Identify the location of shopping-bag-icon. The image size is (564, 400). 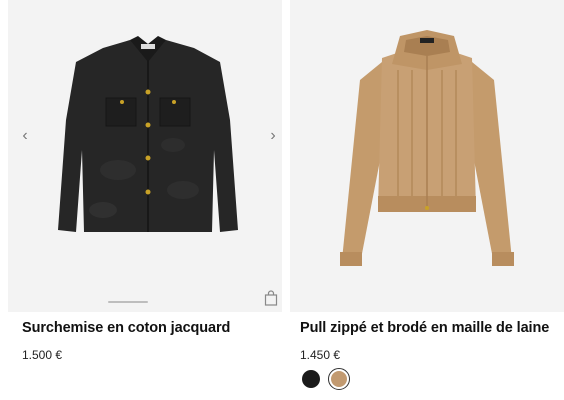
(271, 298).